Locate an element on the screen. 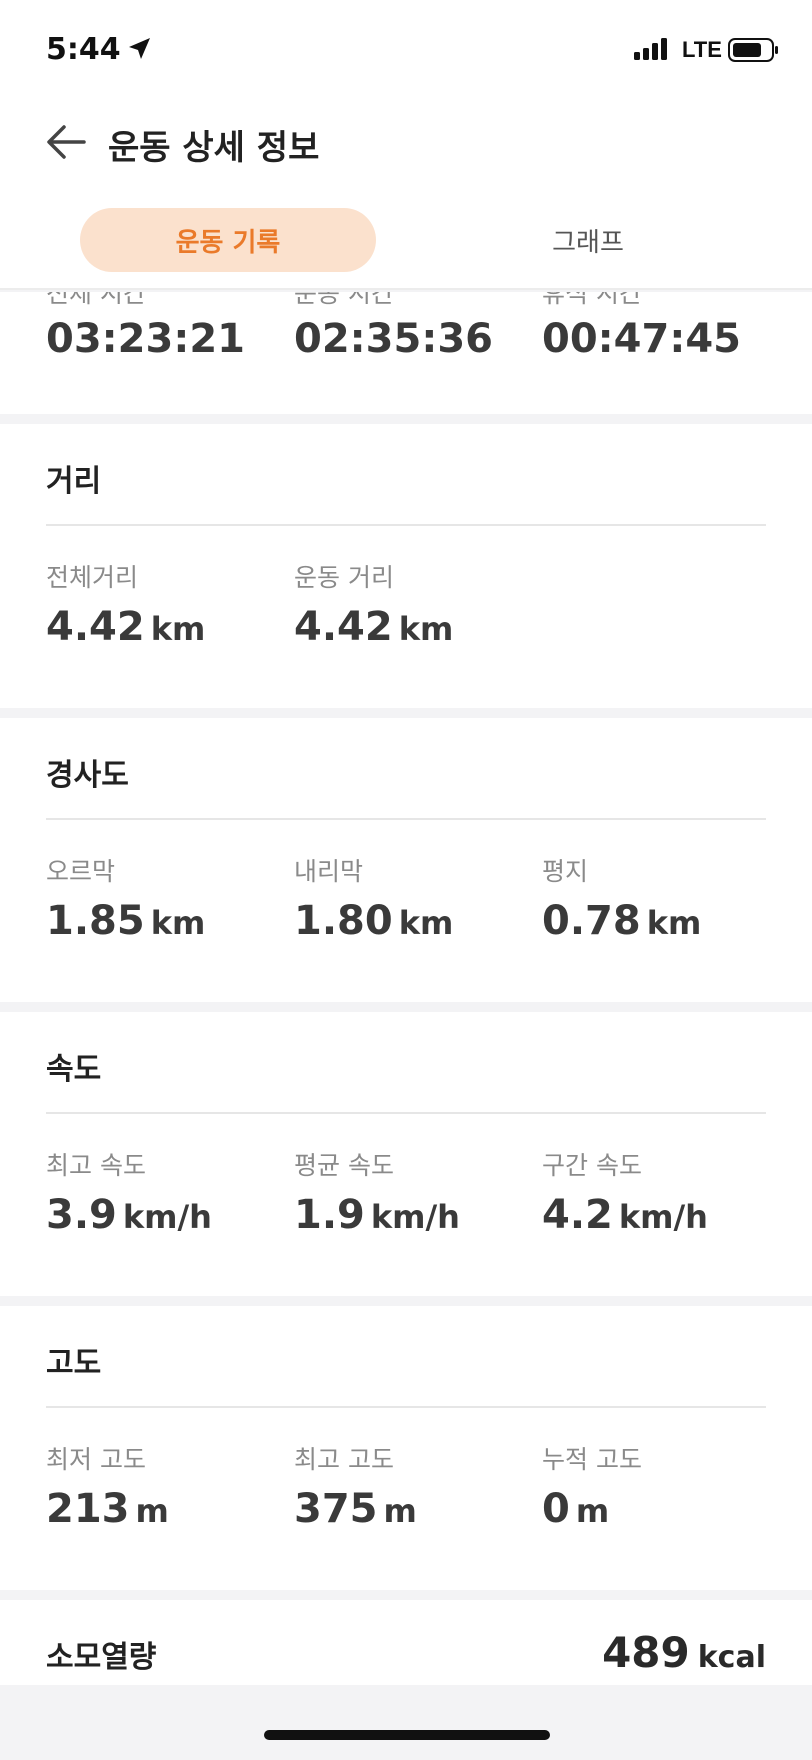  stat-value: 1.85 is located at coordinates (95, 921).